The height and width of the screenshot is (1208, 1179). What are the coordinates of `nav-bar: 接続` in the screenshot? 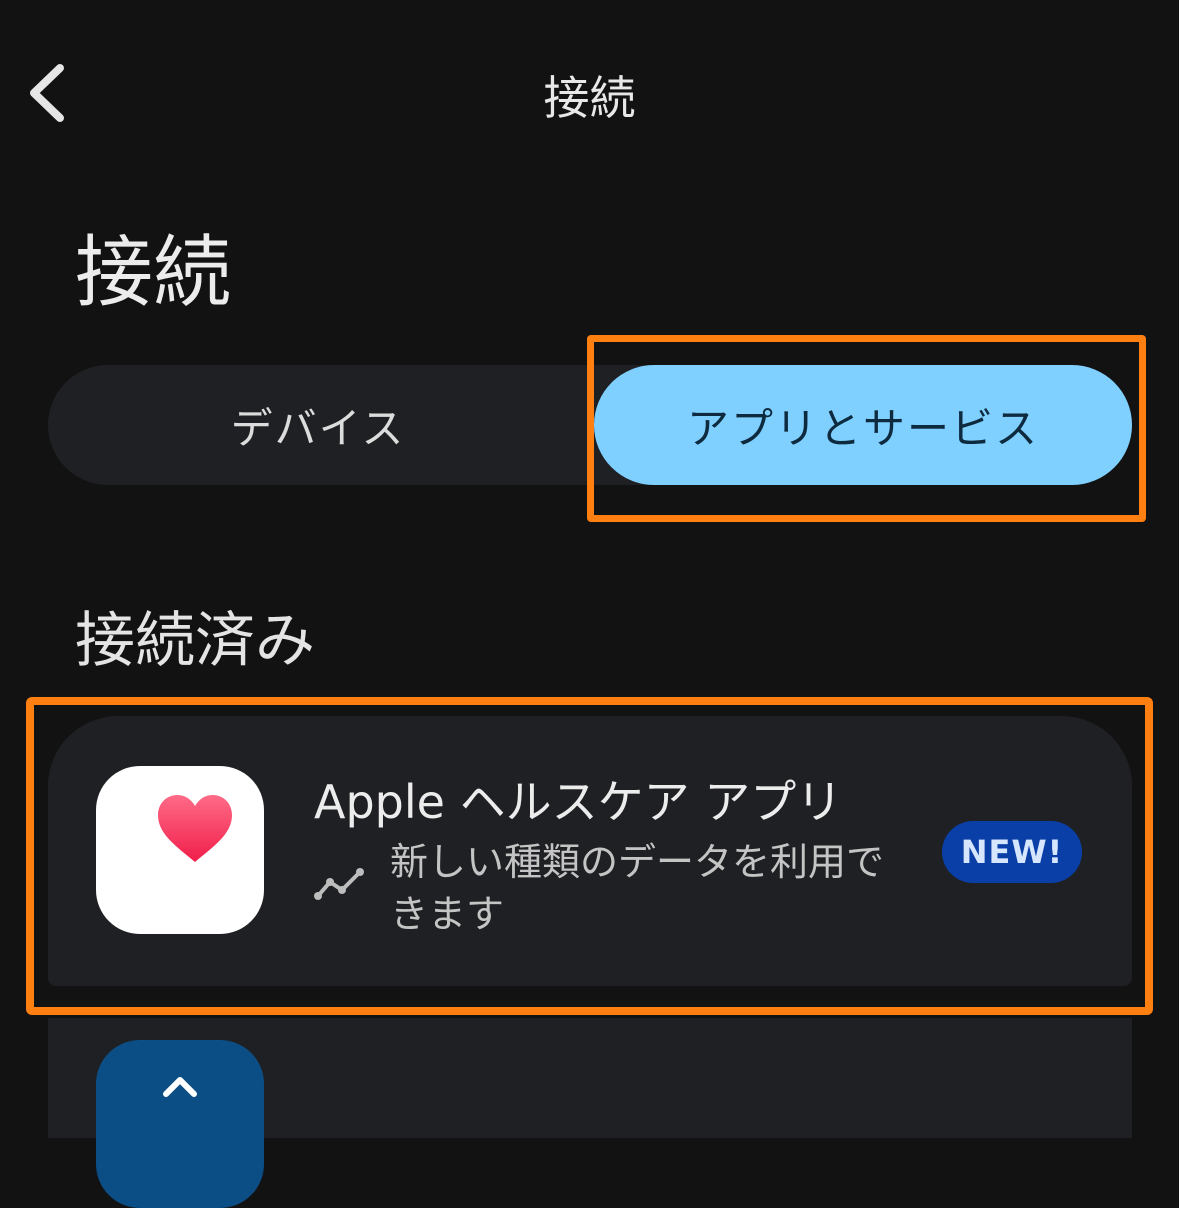 It's located at (589, 90).